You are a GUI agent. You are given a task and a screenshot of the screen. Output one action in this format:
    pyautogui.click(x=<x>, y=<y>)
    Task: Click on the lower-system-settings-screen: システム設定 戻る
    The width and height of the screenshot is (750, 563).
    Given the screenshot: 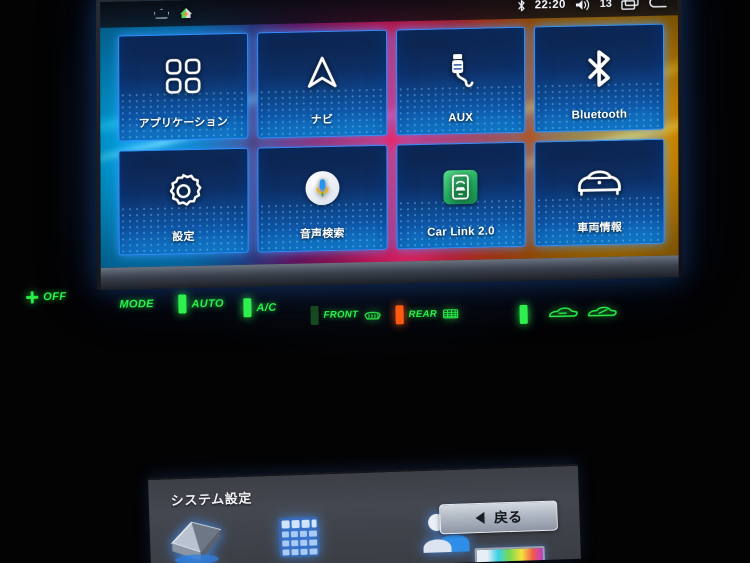 What is the action you would take?
    pyautogui.click(x=364, y=513)
    